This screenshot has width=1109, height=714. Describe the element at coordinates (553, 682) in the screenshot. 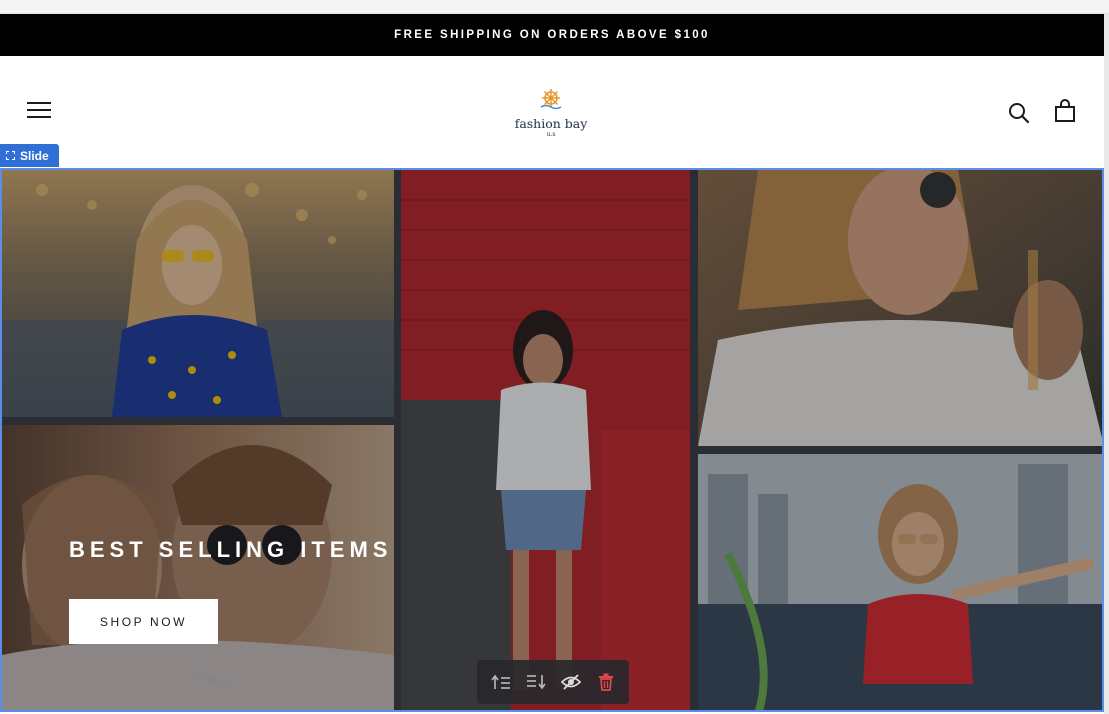

I see `block-edit-toolbar` at that location.